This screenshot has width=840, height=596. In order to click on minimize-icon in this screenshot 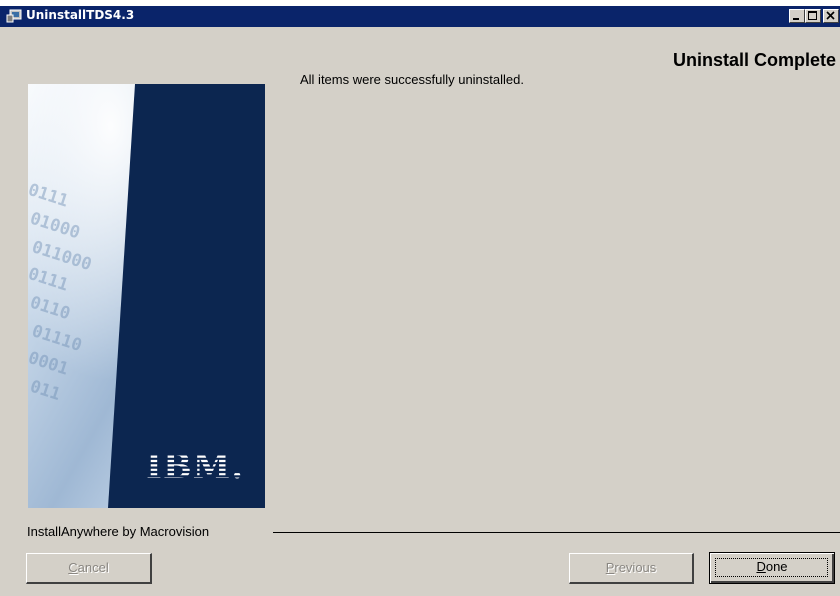, I will do `click(796, 19)`.